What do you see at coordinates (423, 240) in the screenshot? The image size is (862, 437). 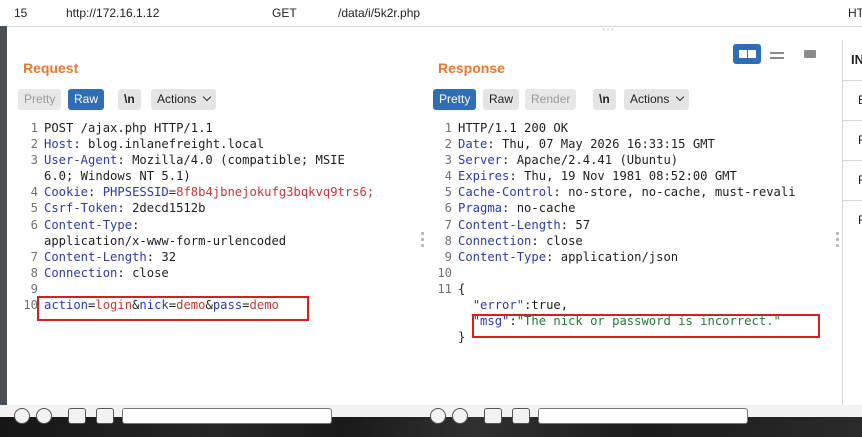 I see `split-divider` at bounding box center [423, 240].